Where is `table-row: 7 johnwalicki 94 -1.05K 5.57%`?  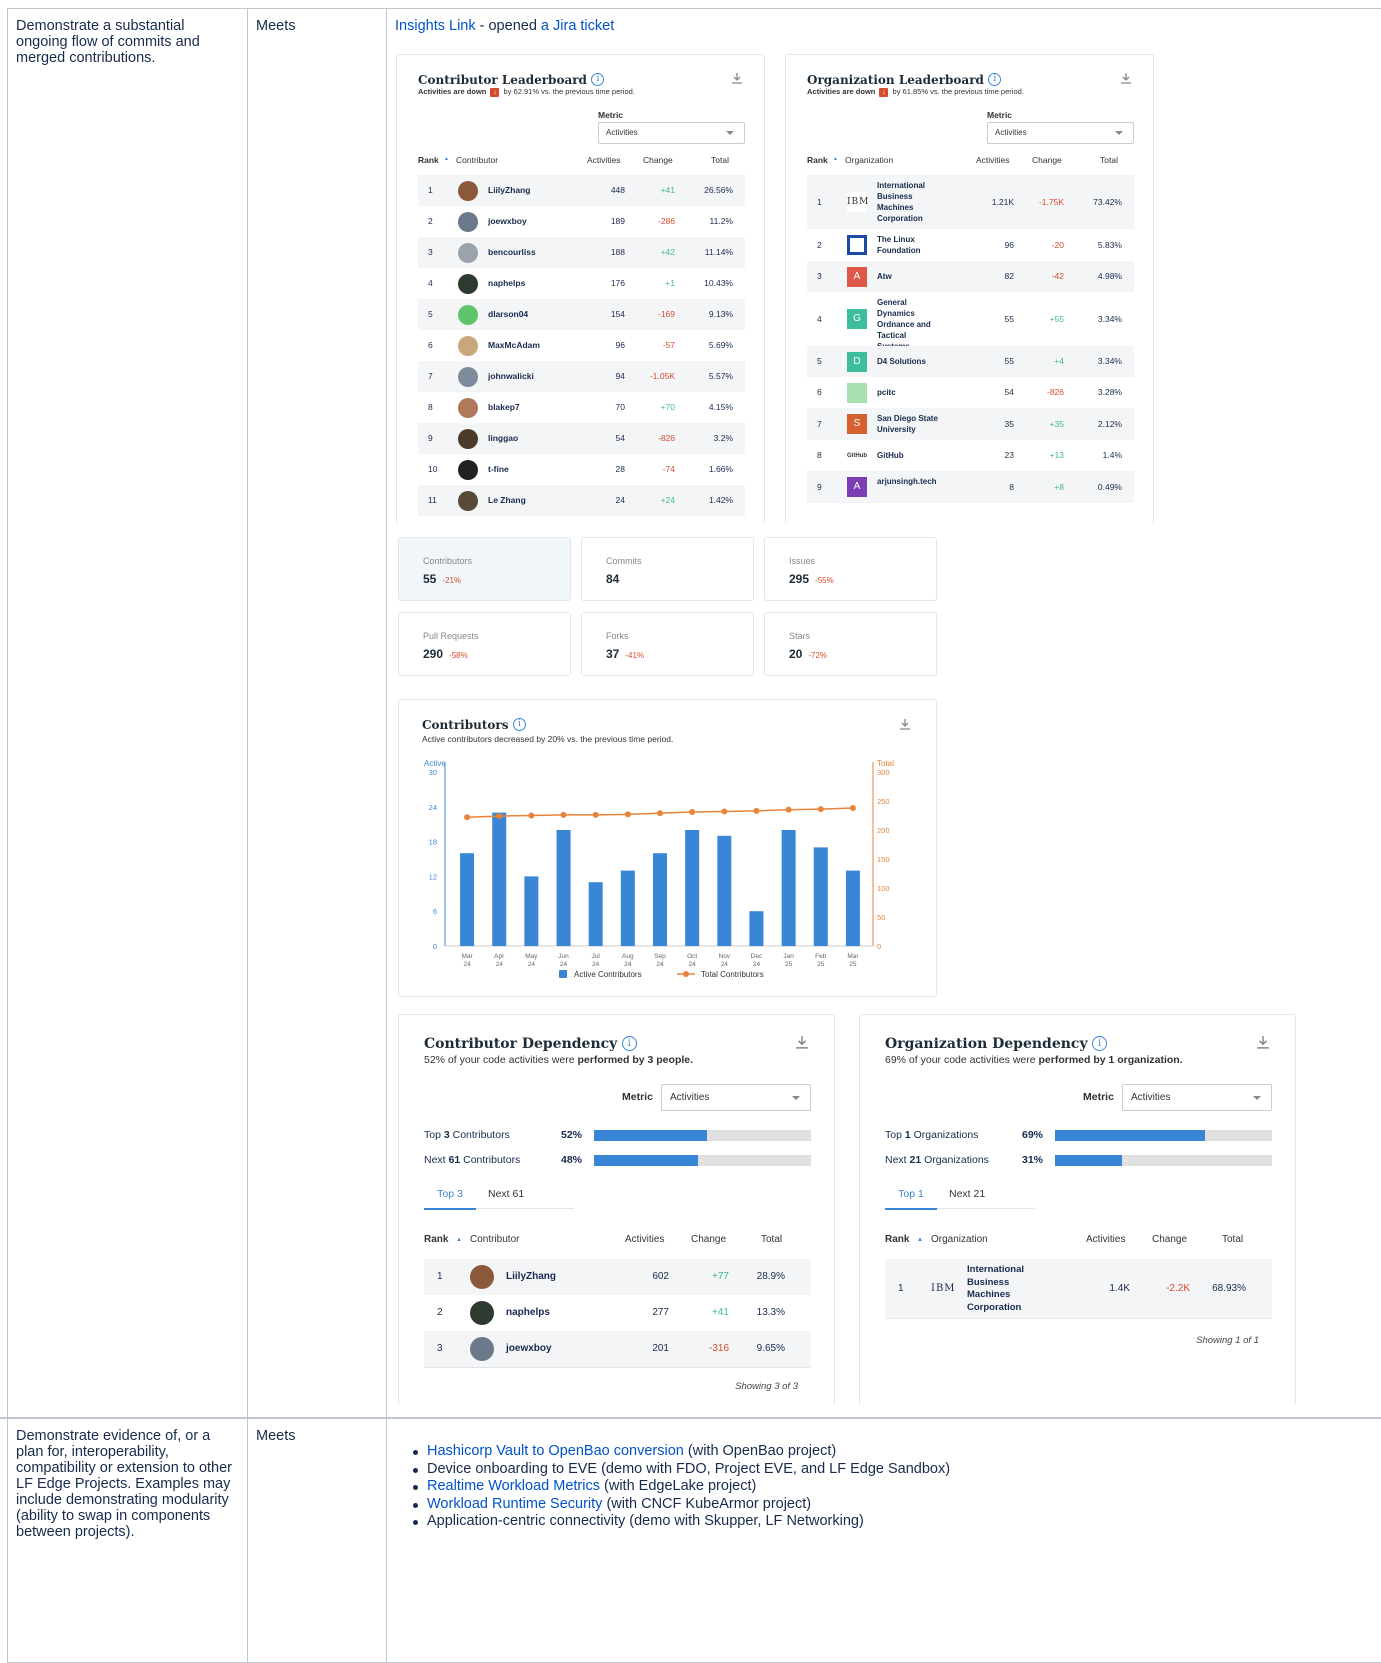
table-row: 7 johnwalicki 94 -1.05K 5.57% is located at coordinates (581, 376).